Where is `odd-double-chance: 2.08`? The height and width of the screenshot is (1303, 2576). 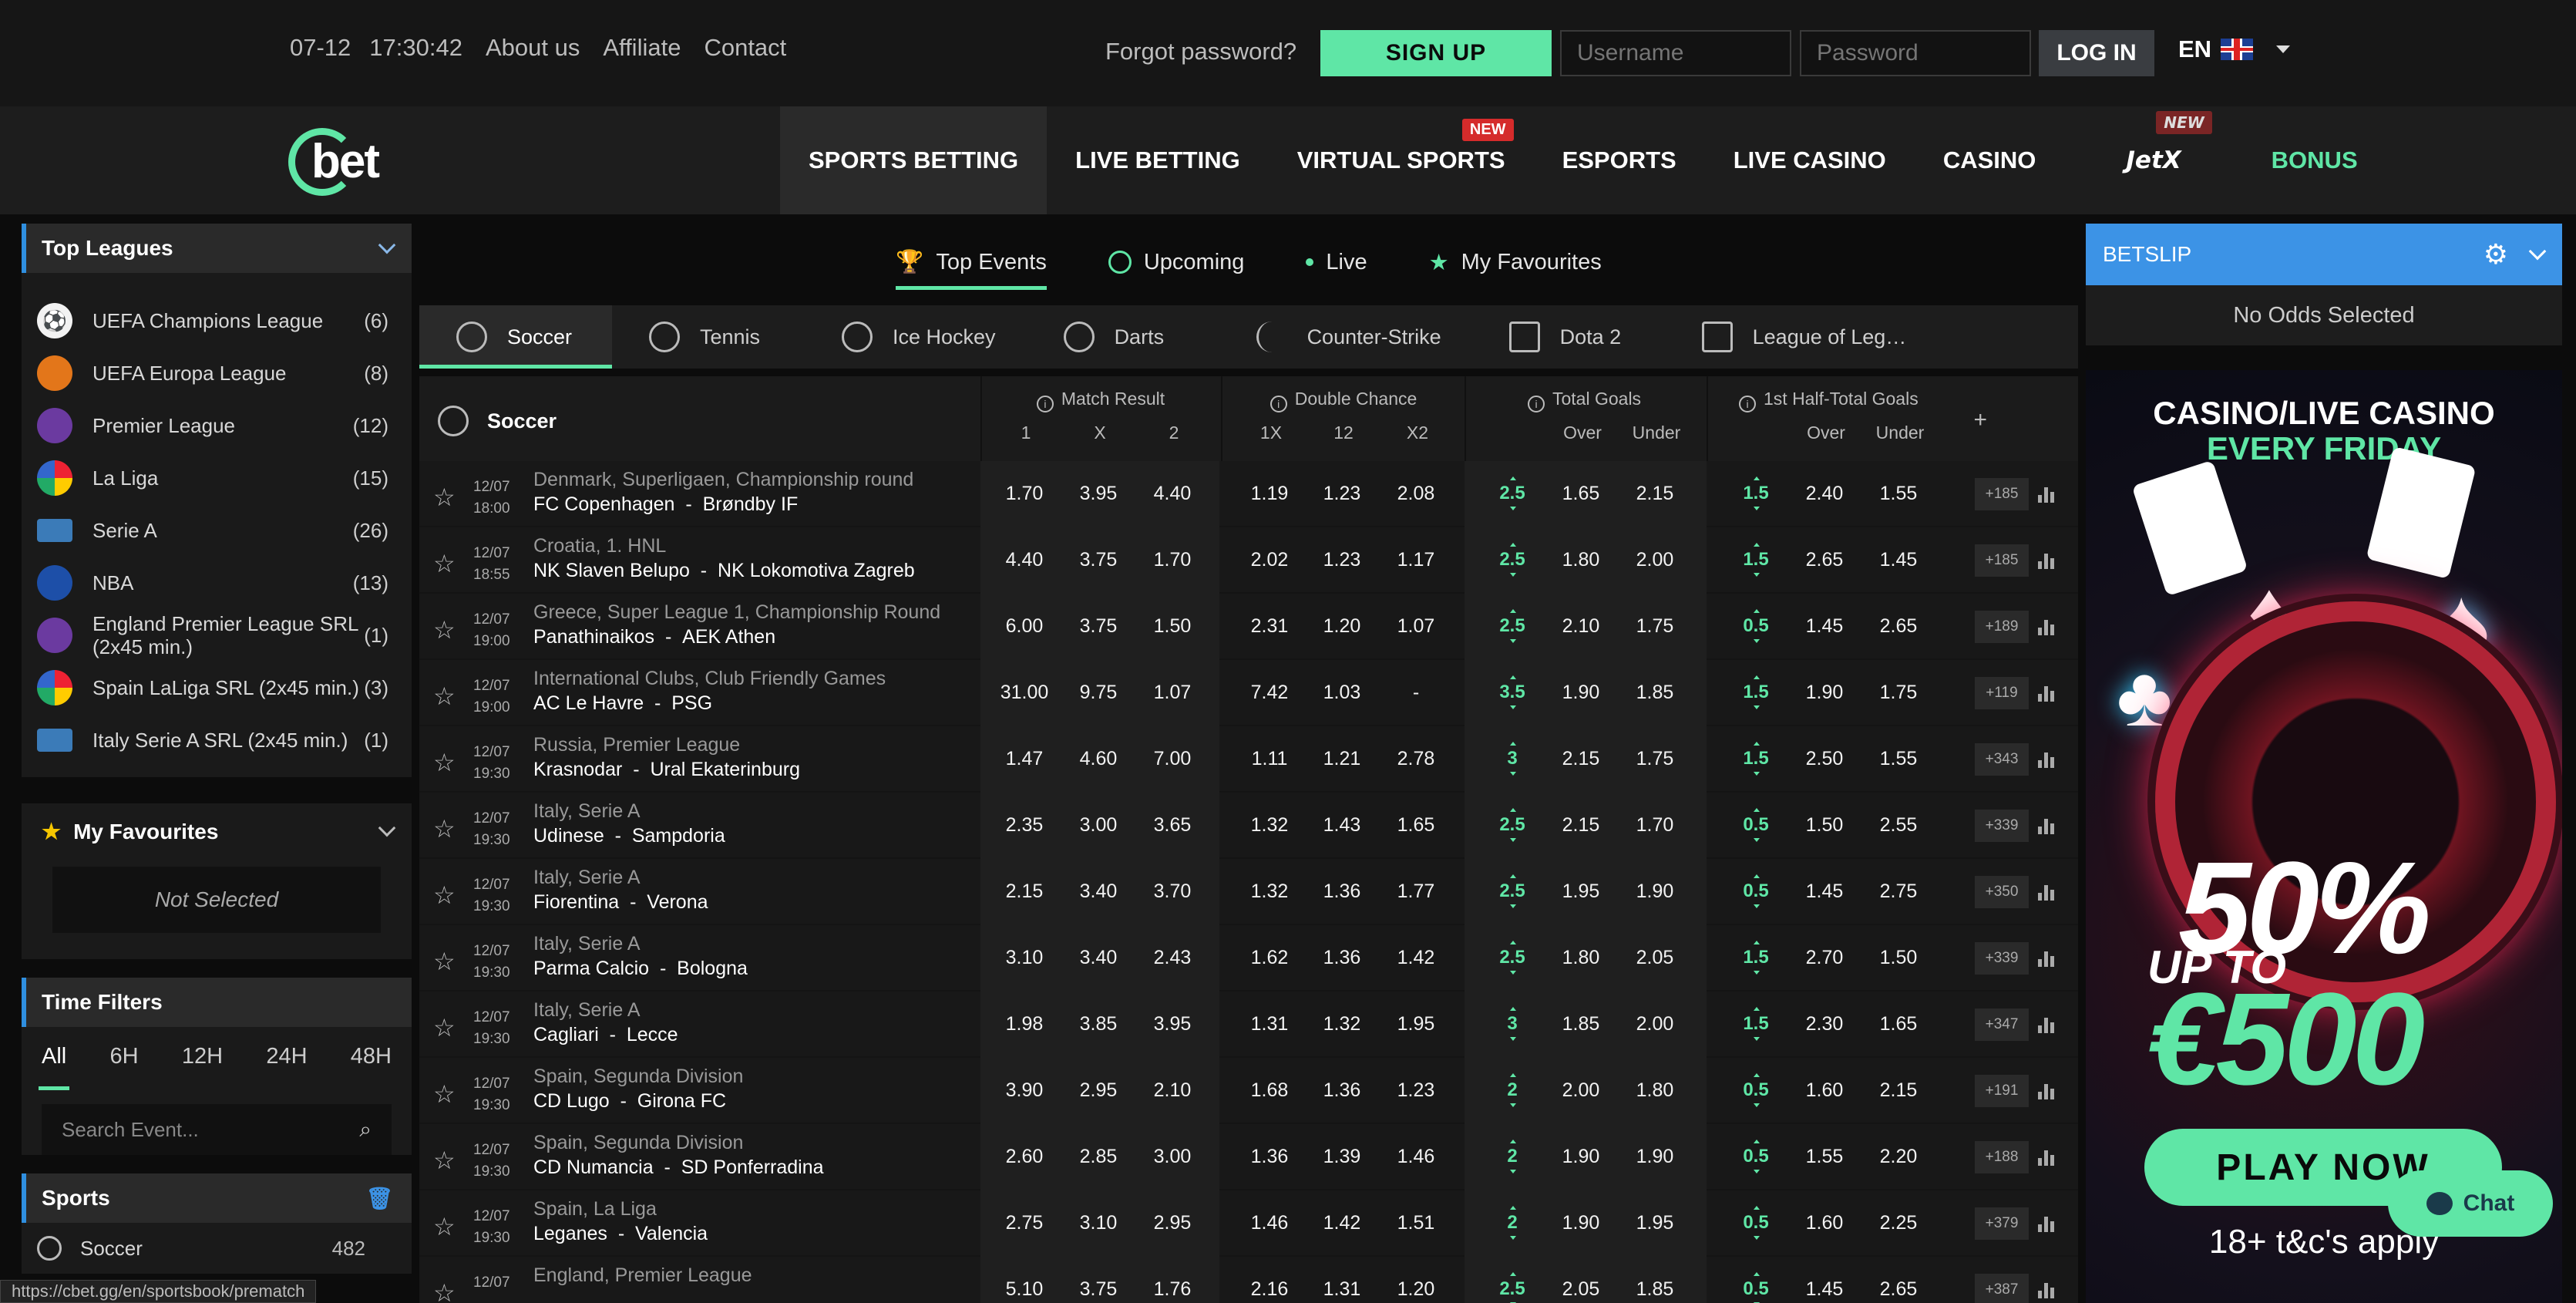 odd-double-chance: 2.08 is located at coordinates (1416, 494).